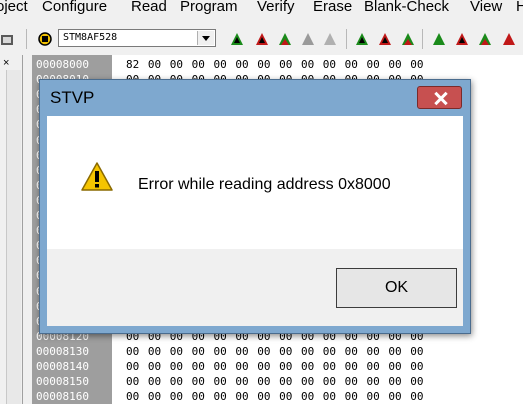 The image size is (523, 404). What do you see at coordinates (45, 39) in the screenshot?
I see `device-icon` at bounding box center [45, 39].